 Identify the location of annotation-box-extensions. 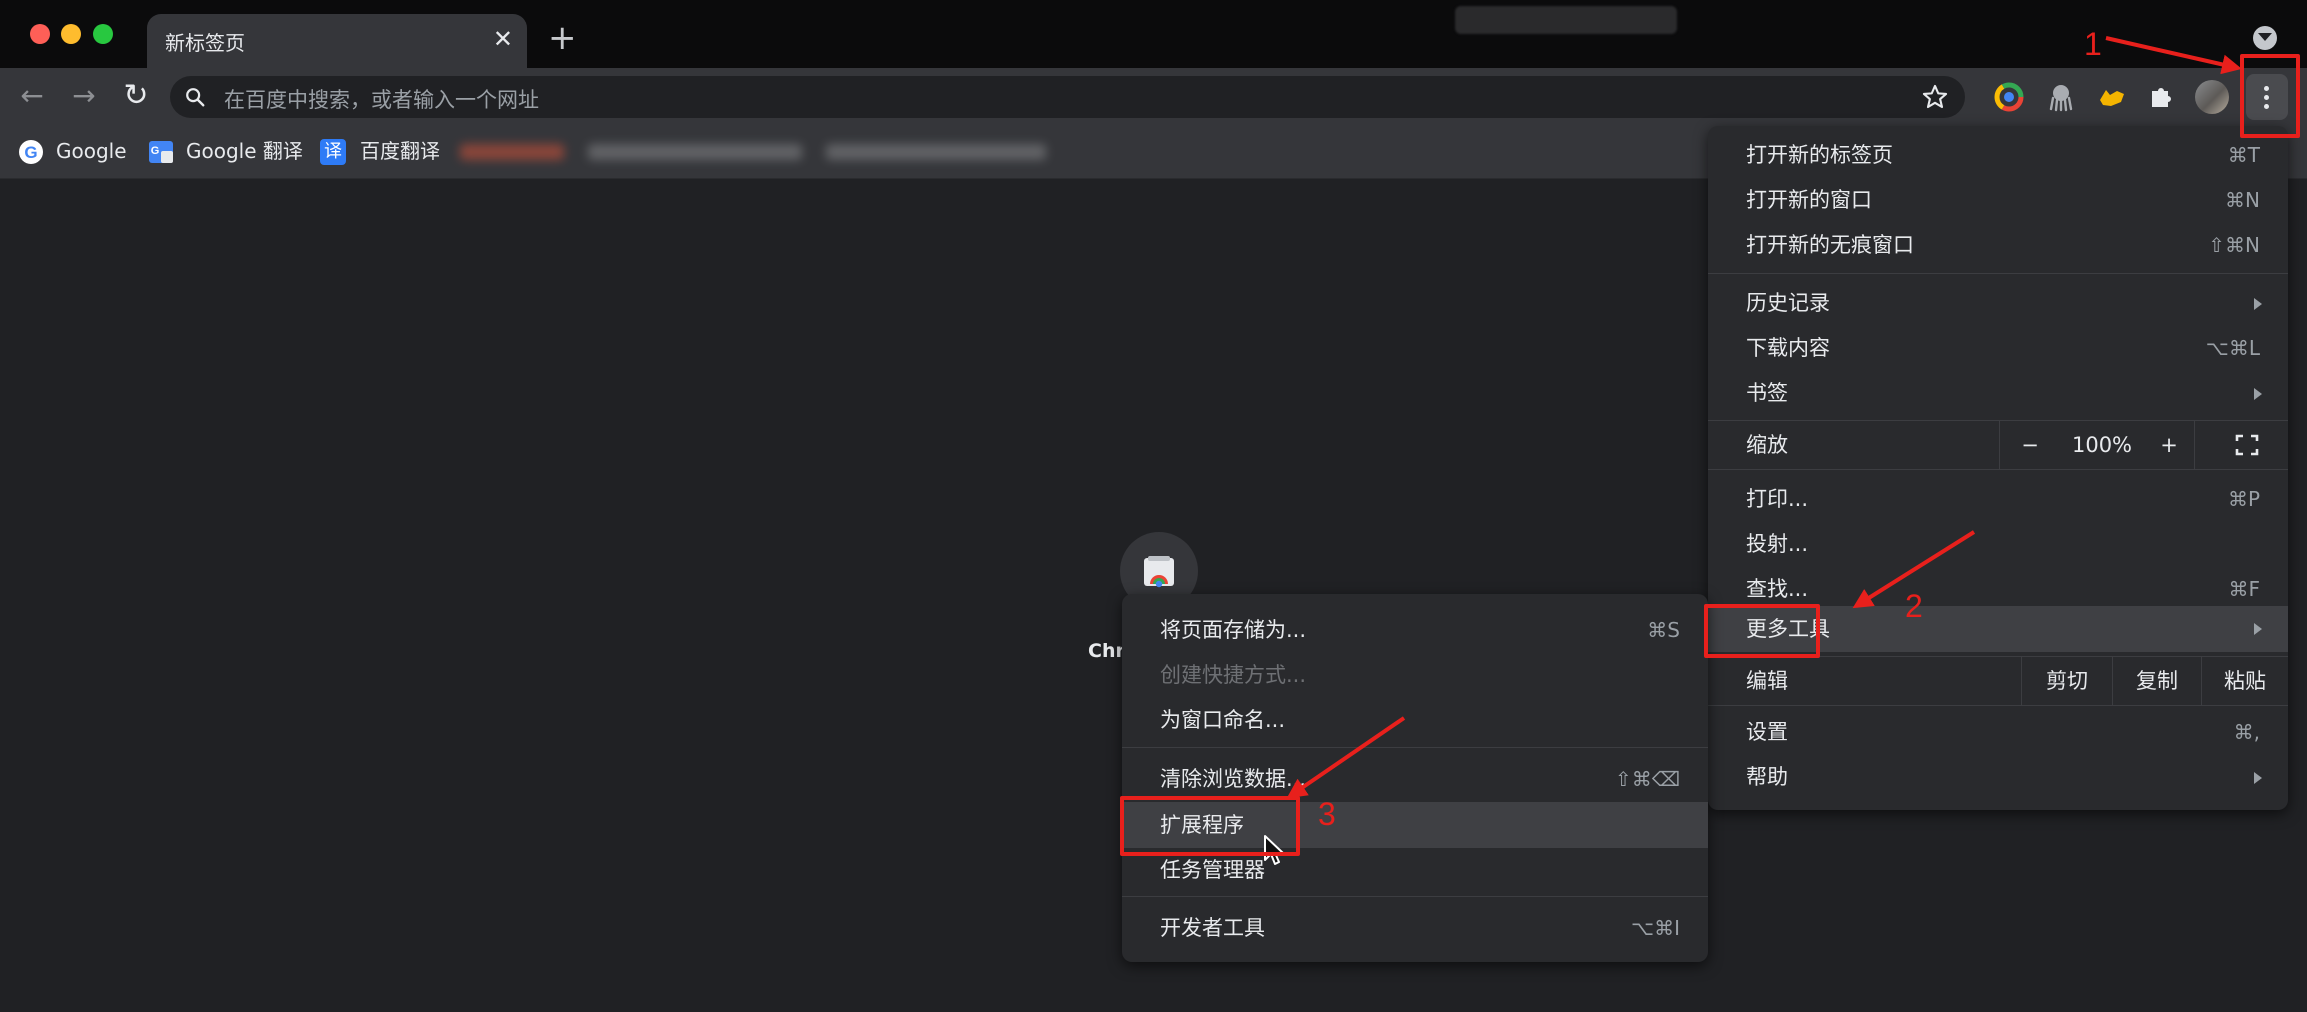
(1210, 826).